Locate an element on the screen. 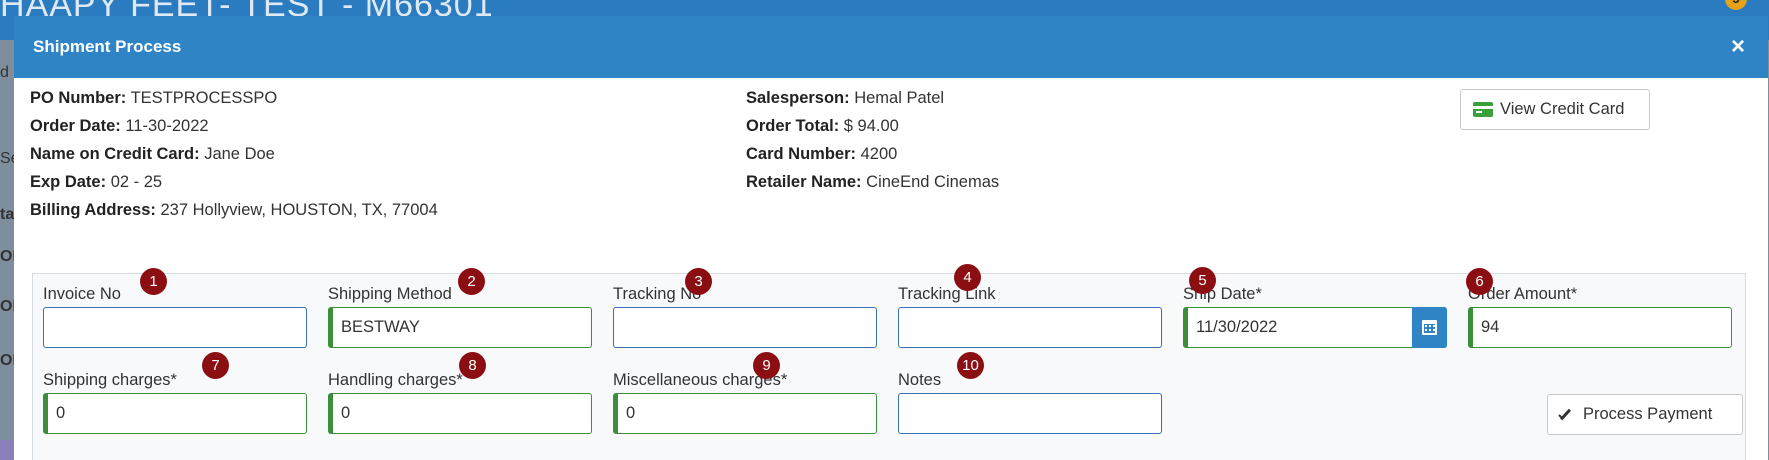 This screenshot has height=460, width=1769. shipping-method-input is located at coordinates (460, 327).